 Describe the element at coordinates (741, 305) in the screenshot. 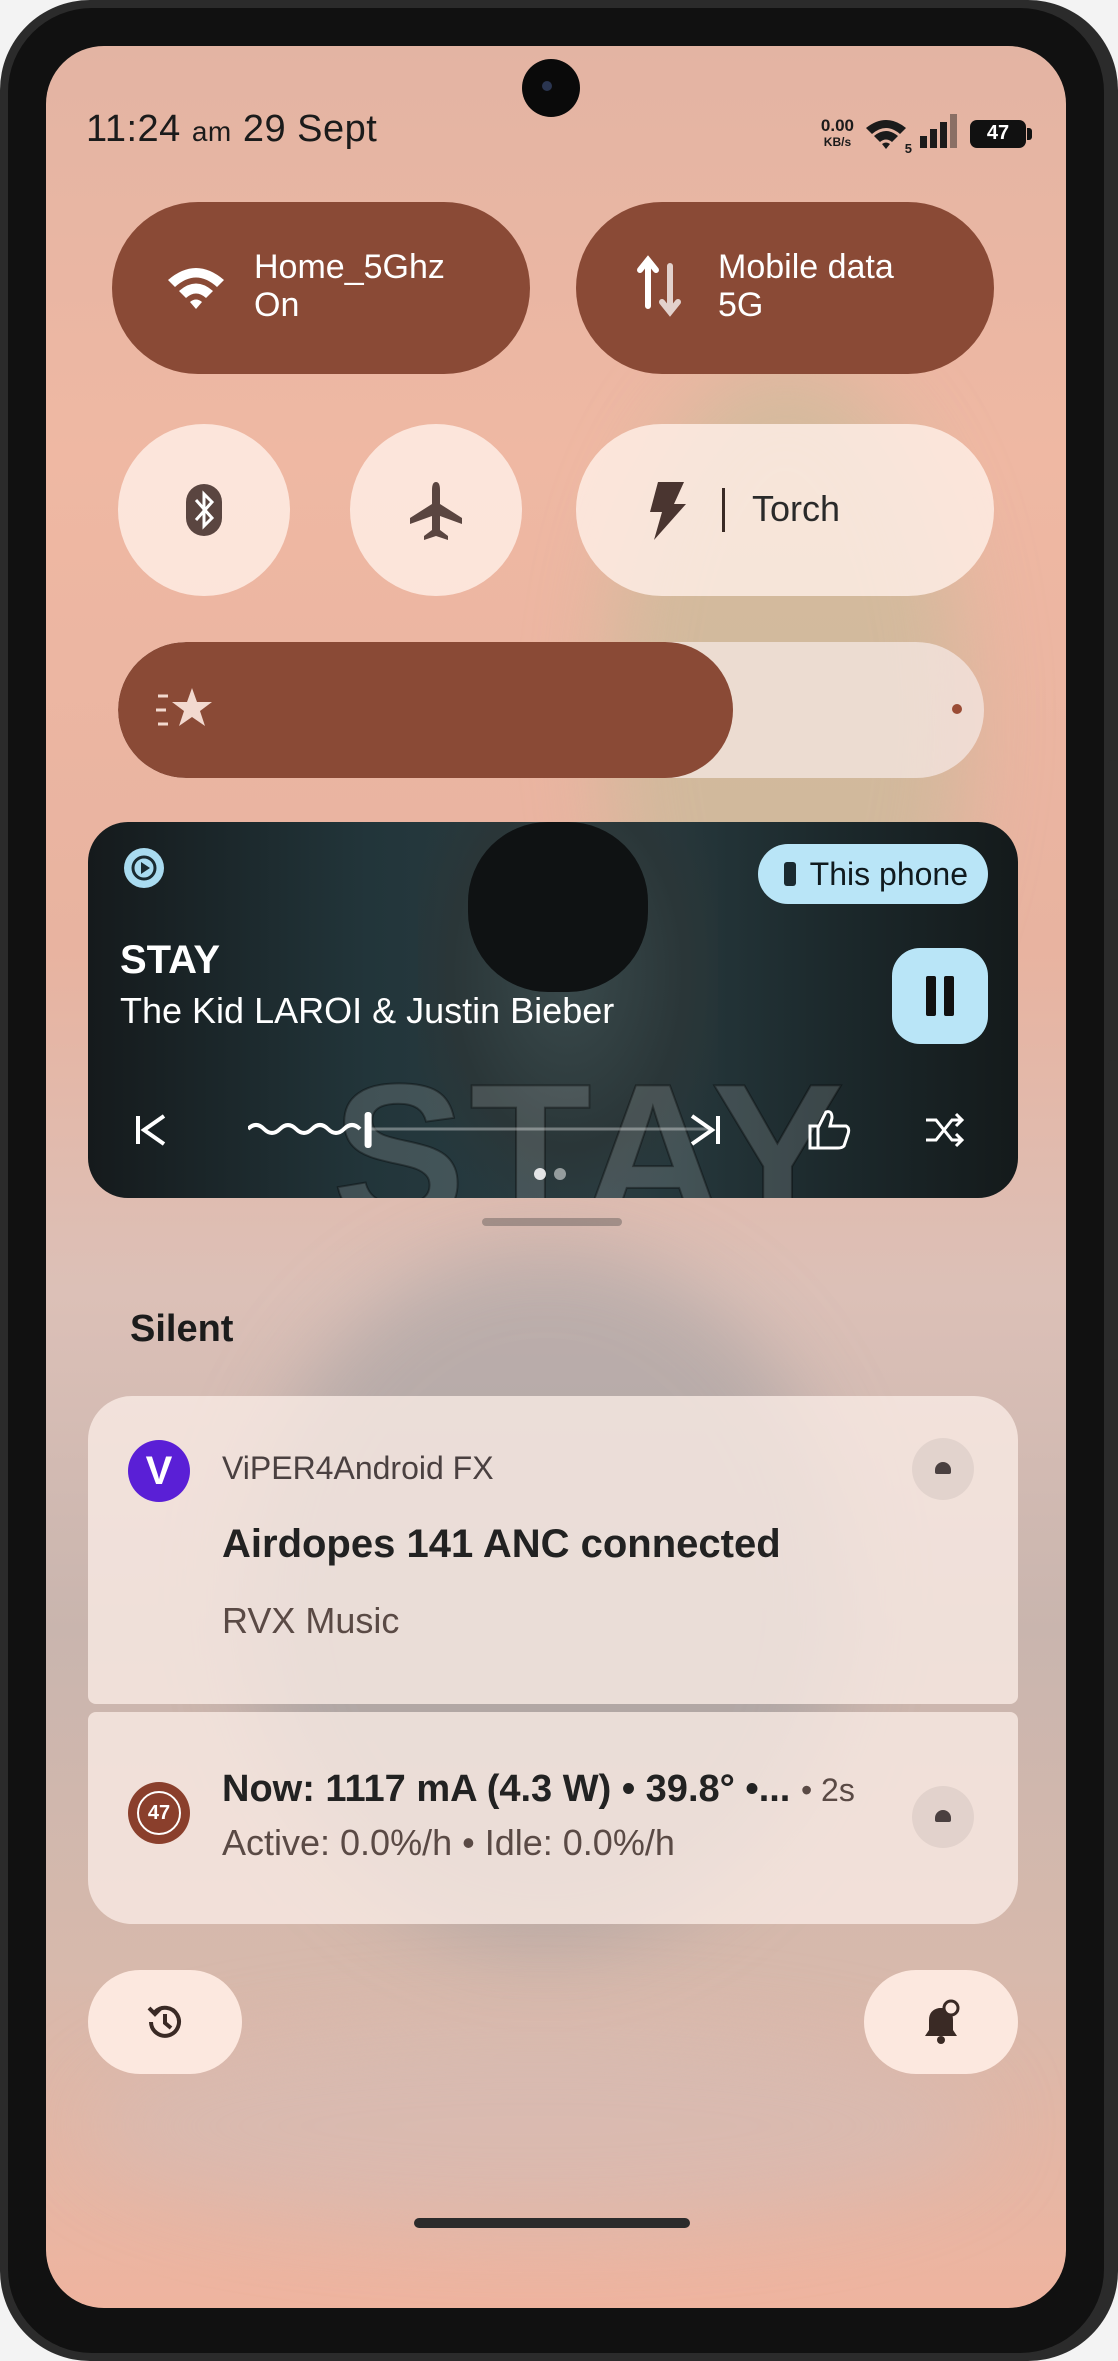

I see `mobile-data-state: 5G` at that location.